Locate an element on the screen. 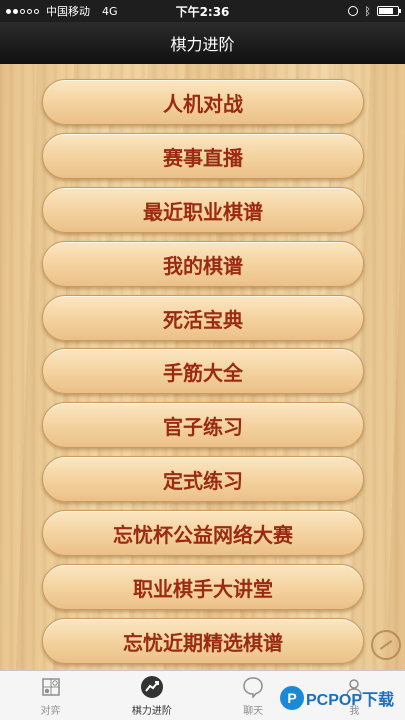  menu-button-label: 官子练习 is located at coordinates (203, 426).